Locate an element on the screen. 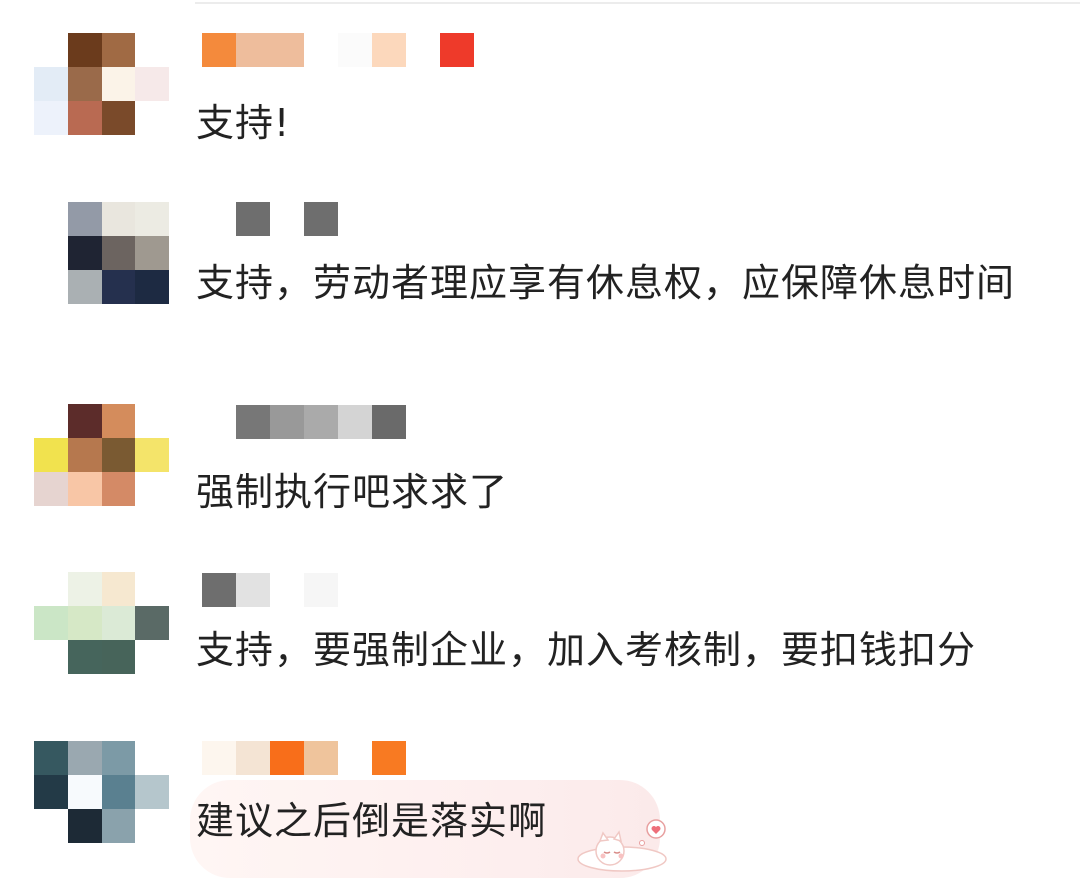 This screenshot has height=891, width=1080. sleeping-cat-heart-icon is located at coordinates (622, 845).